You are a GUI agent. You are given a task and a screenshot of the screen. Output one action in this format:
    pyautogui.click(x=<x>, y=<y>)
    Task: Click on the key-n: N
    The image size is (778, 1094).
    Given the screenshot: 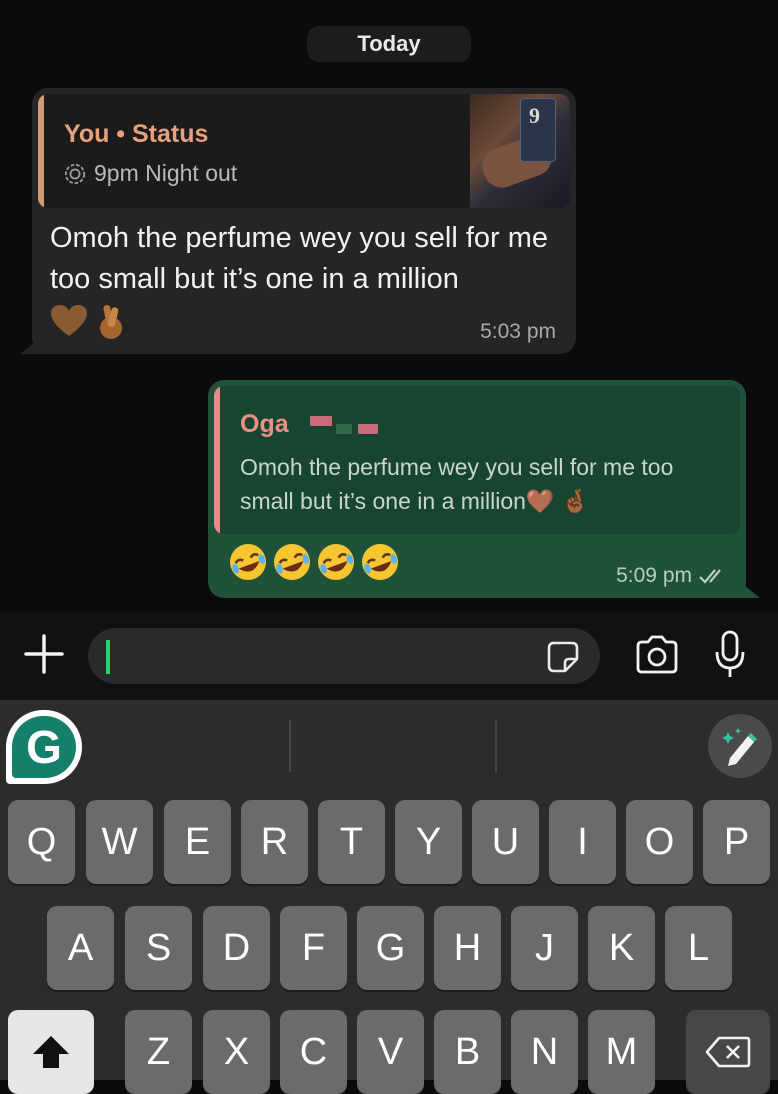 What is the action you would take?
    pyautogui.click(x=544, y=1052)
    